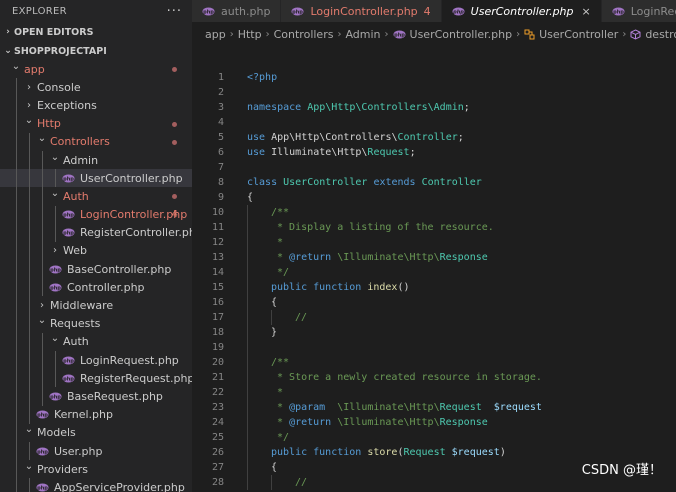 The width and height of the screenshot is (676, 492). I want to click on tree-item-label: UserController.php, so click(131, 178).